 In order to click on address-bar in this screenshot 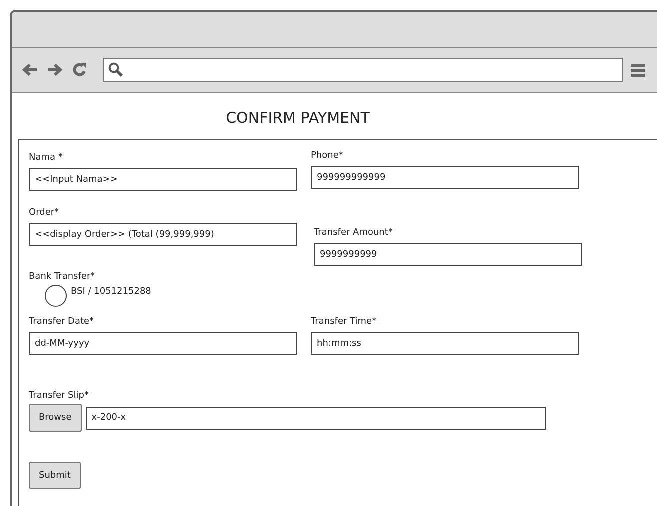, I will do `click(363, 70)`.